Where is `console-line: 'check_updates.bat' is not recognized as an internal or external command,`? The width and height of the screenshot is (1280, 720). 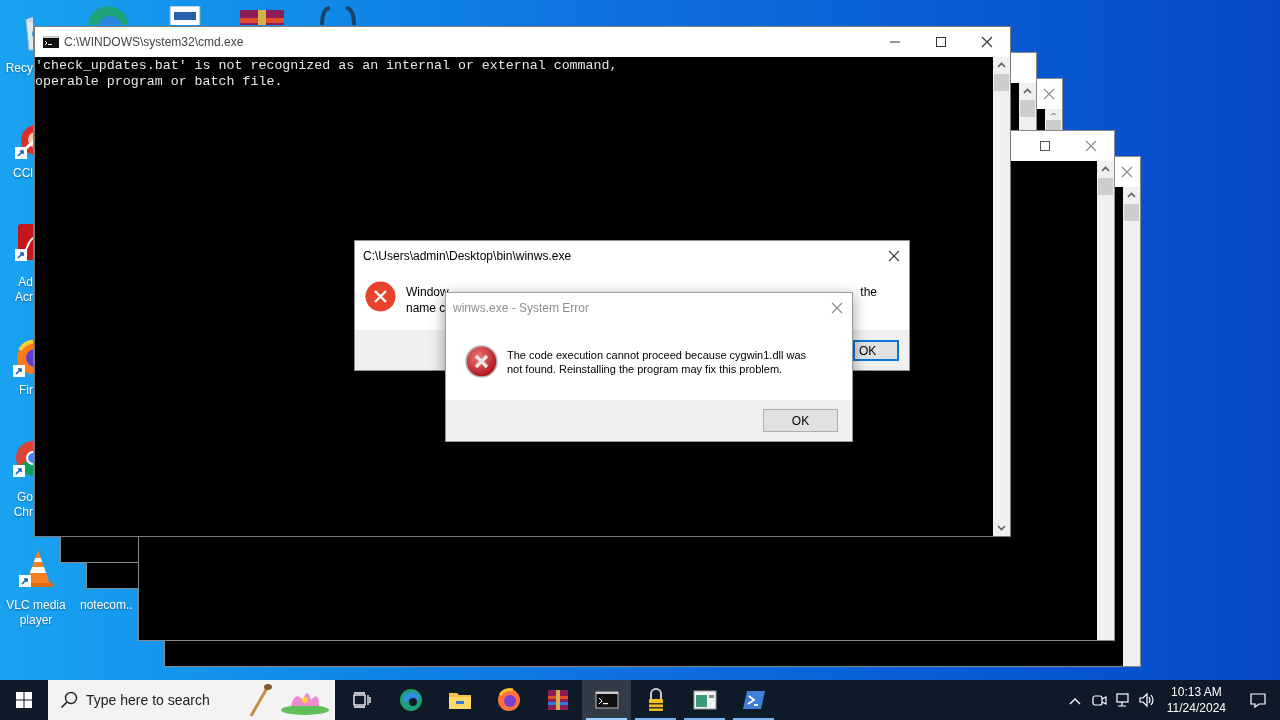 console-line: 'check_updates.bat' is not recognized as an internal or external command, is located at coordinates (327, 66).